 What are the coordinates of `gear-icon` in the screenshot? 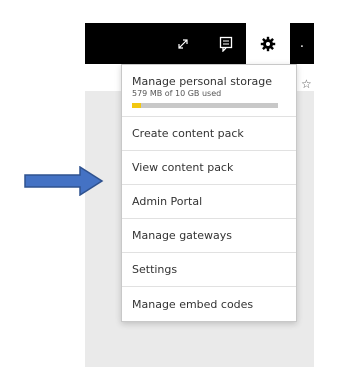 It's located at (268, 43).